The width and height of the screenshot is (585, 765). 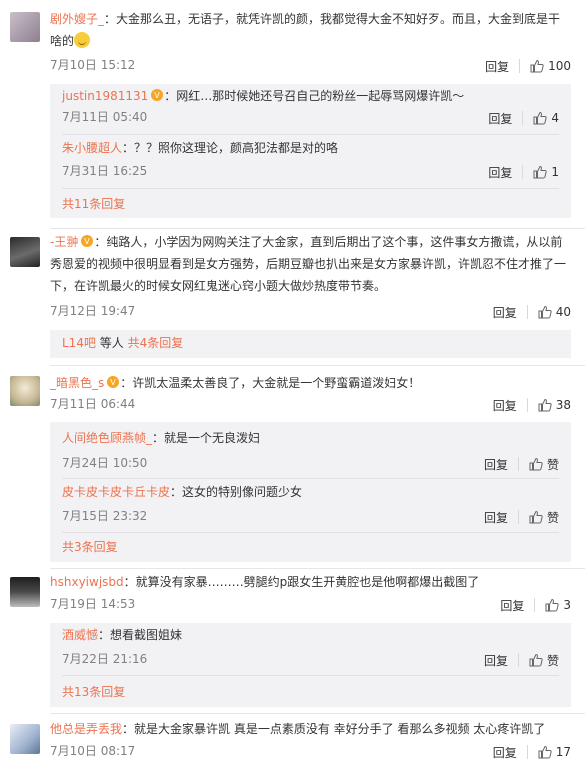 What do you see at coordinates (554, 405) in the screenshot?
I see `like-button: 38` at bounding box center [554, 405].